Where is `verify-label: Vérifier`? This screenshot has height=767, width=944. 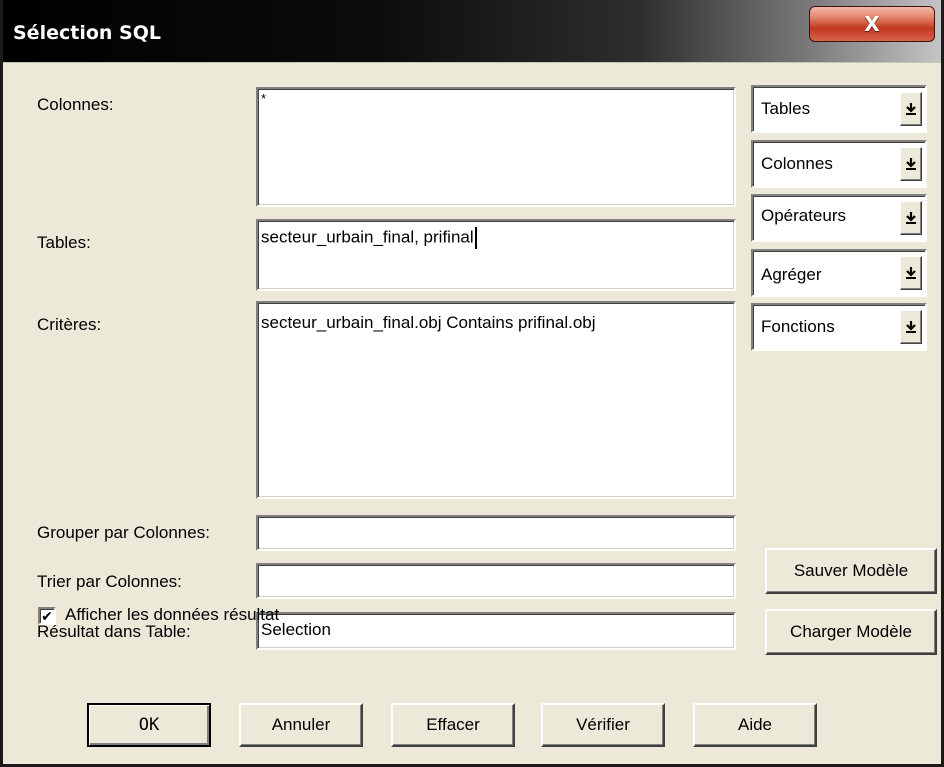
verify-label: Vérifier is located at coordinates (603, 724).